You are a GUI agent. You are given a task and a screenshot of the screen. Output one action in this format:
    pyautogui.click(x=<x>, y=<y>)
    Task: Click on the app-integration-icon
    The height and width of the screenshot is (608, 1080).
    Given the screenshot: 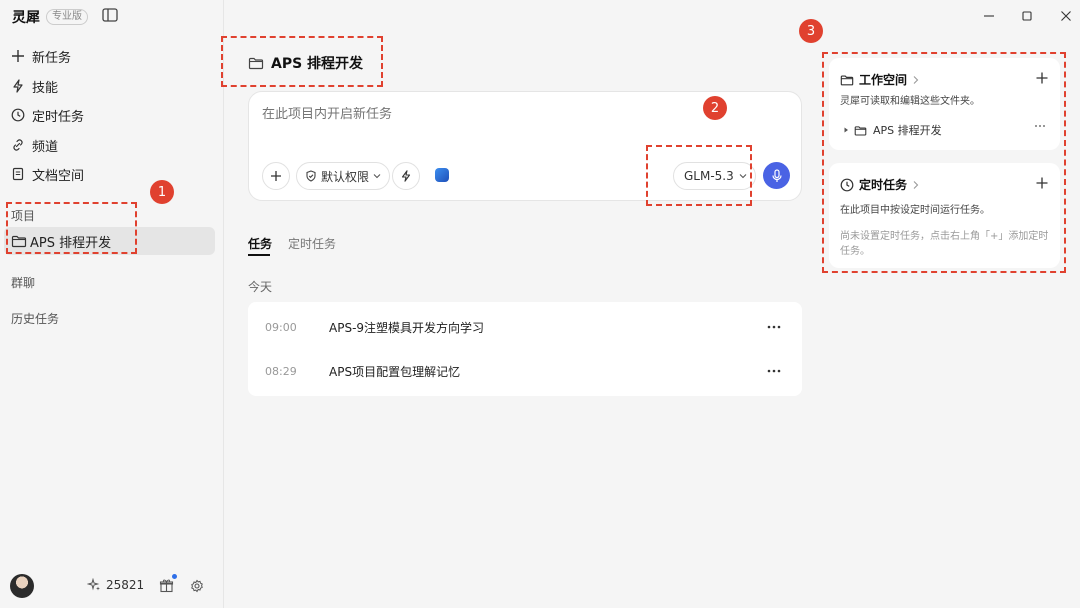 What is the action you would take?
    pyautogui.click(x=442, y=175)
    